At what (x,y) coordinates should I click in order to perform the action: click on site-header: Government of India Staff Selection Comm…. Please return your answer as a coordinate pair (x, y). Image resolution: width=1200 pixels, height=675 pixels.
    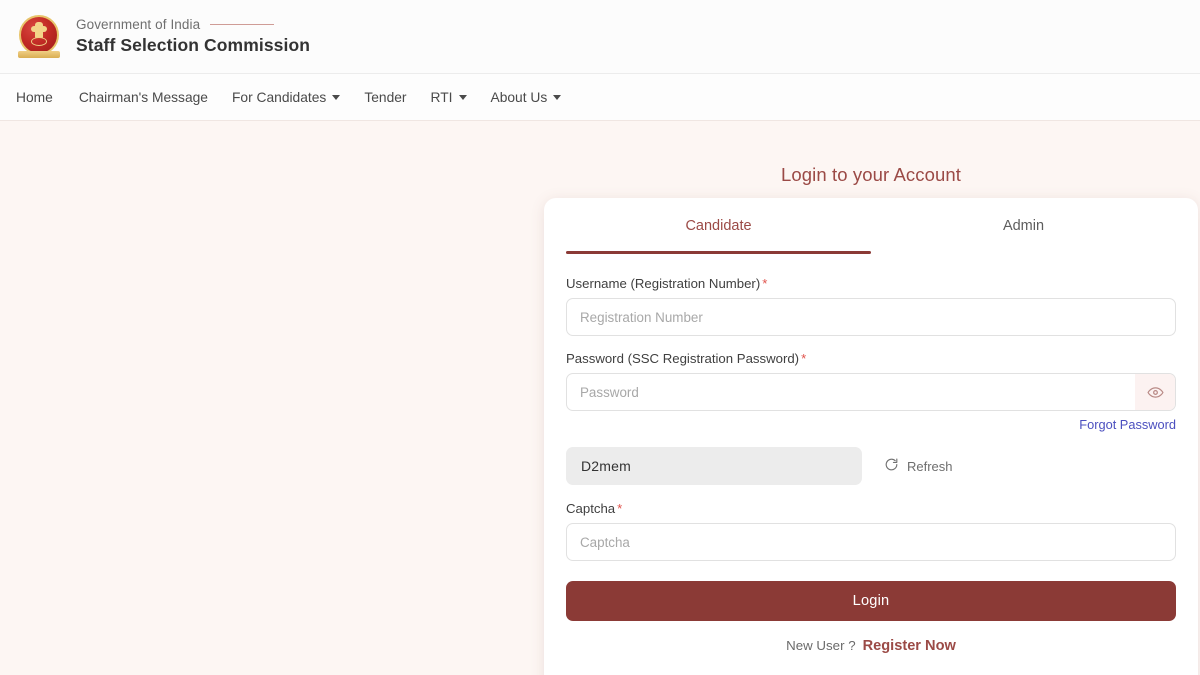
    Looking at the image, I should click on (600, 37).